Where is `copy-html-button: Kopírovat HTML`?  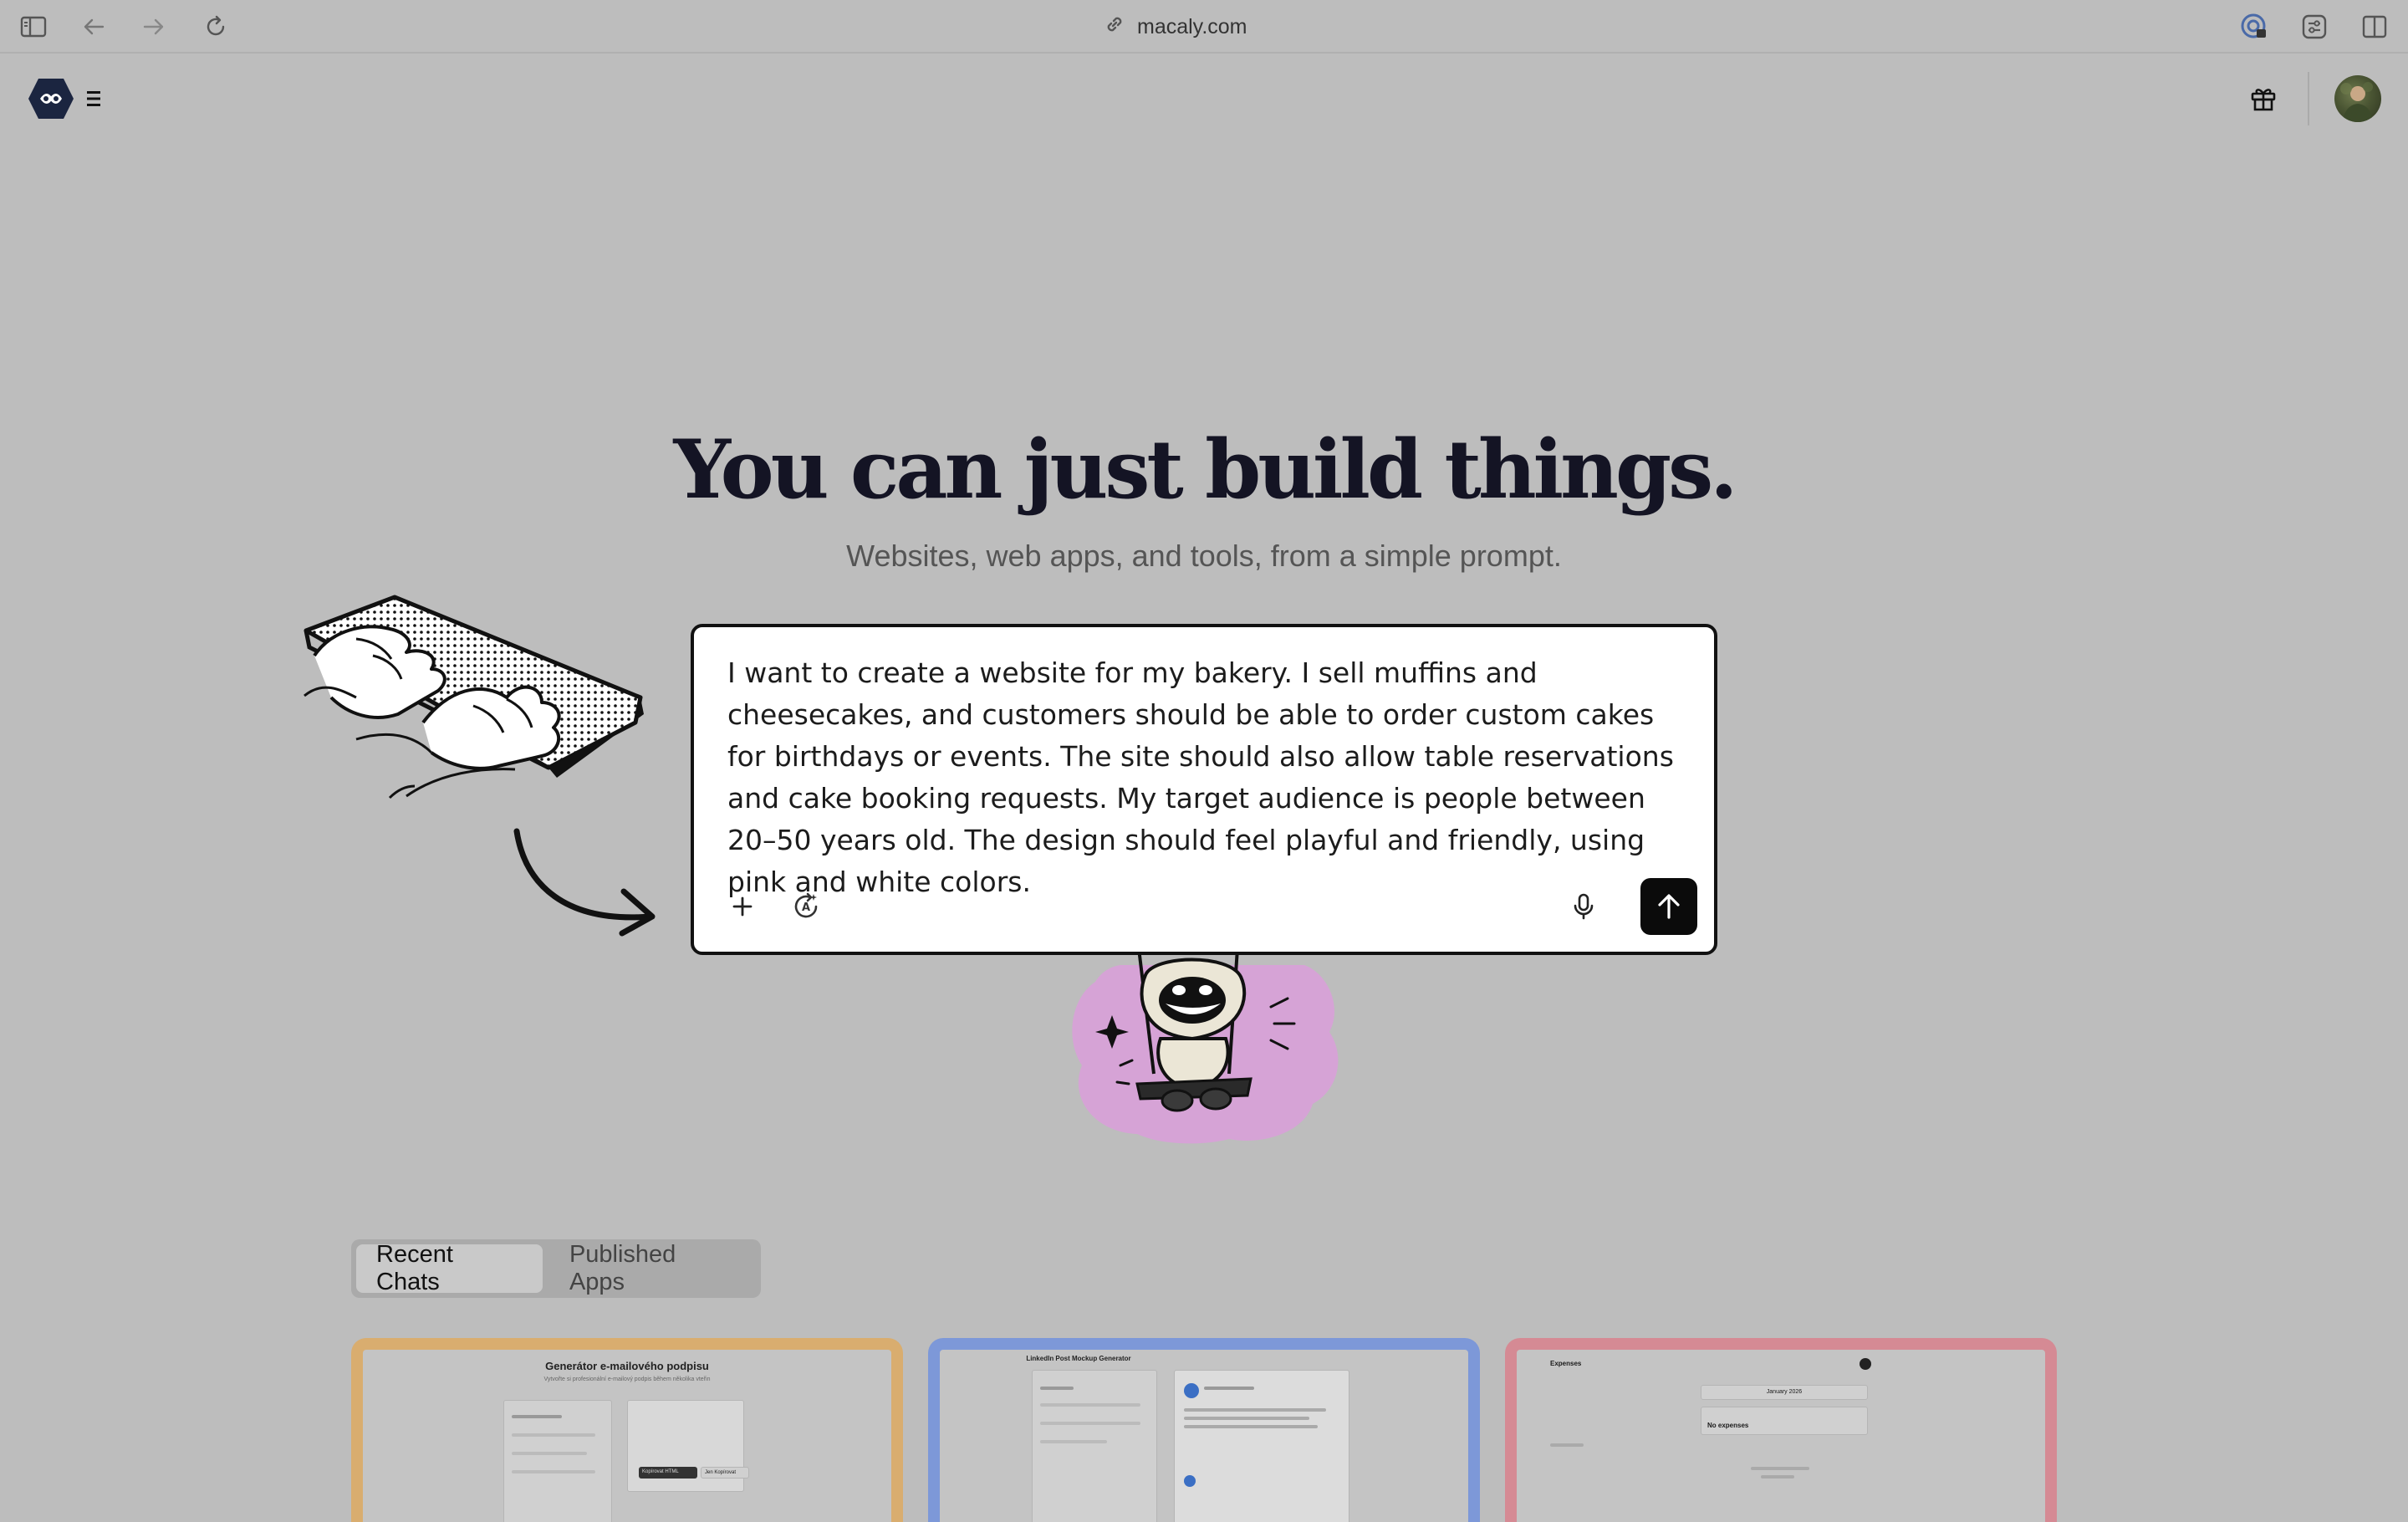 copy-html-button: Kopírovat HTML is located at coordinates (668, 1473).